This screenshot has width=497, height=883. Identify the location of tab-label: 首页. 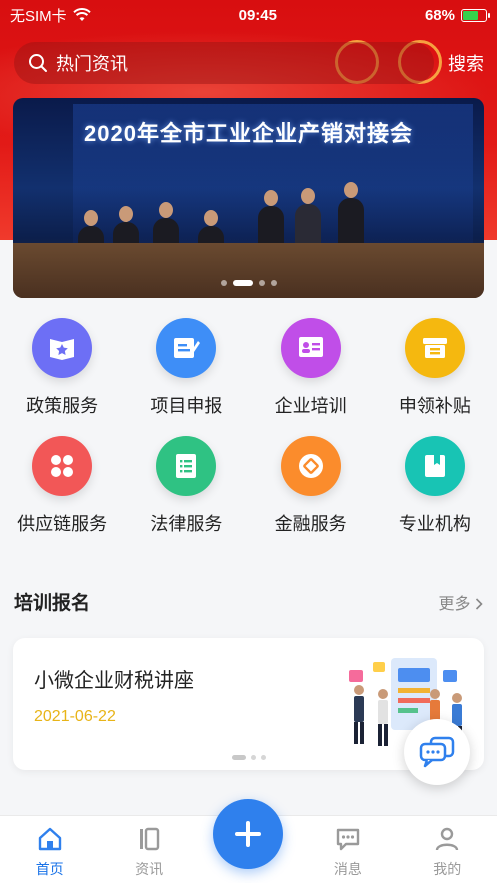
(49, 869).